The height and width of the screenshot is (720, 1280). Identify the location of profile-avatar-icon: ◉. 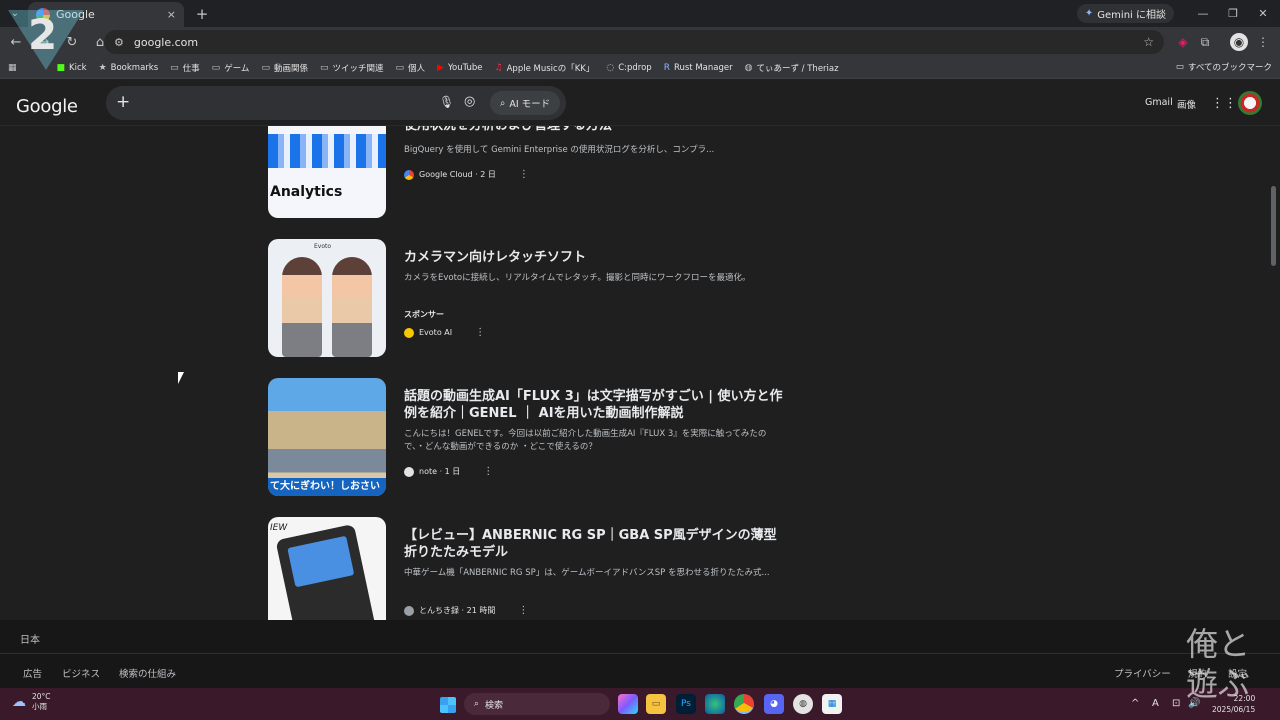
(1239, 42).